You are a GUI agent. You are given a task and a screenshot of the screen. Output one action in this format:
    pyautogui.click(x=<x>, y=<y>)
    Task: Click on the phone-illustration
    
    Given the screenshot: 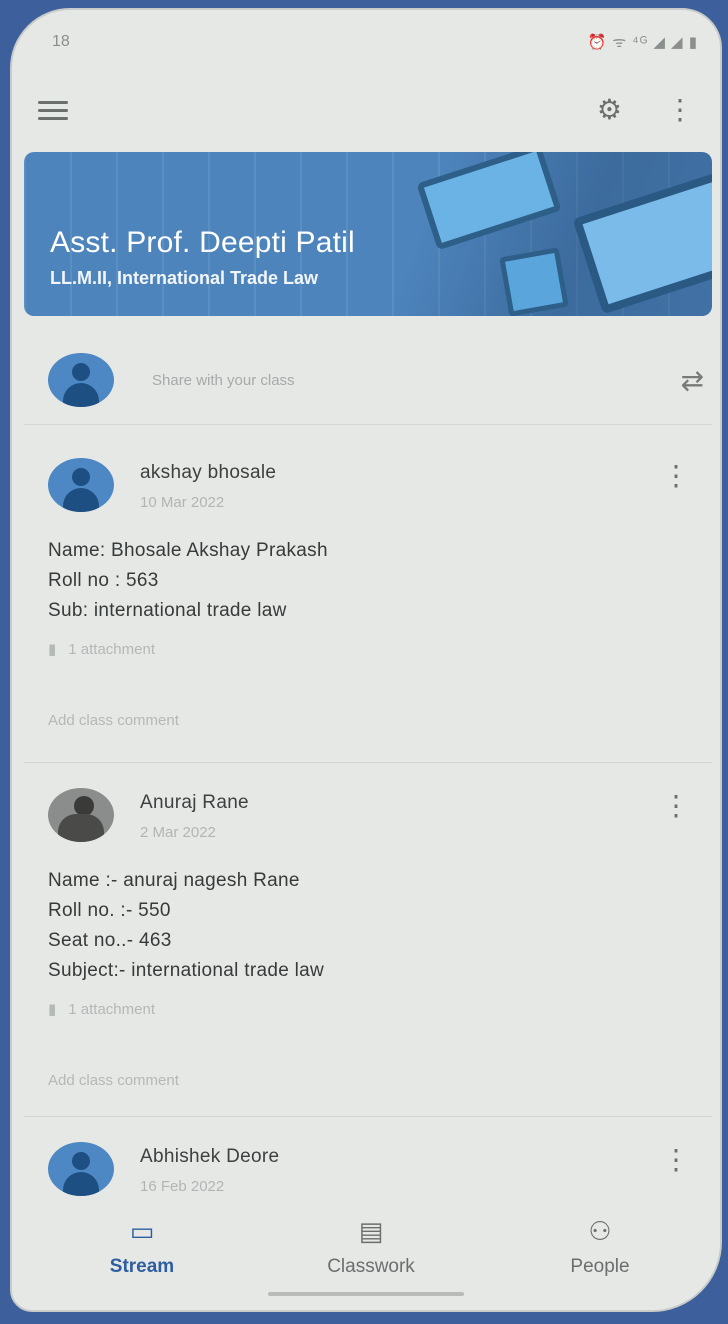 What is the action you would take?
    pyautogui.click(x=534, y=281)
    